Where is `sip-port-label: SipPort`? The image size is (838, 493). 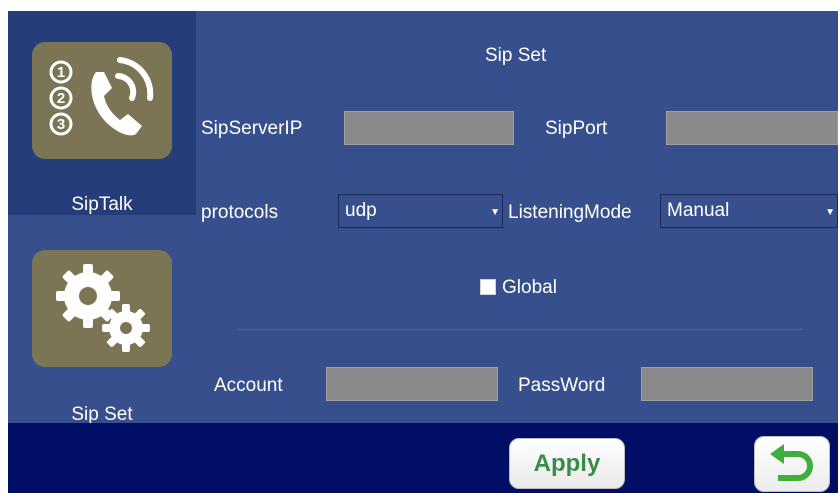 sip-port-label: SipPort is located at coordinates (576, 128).